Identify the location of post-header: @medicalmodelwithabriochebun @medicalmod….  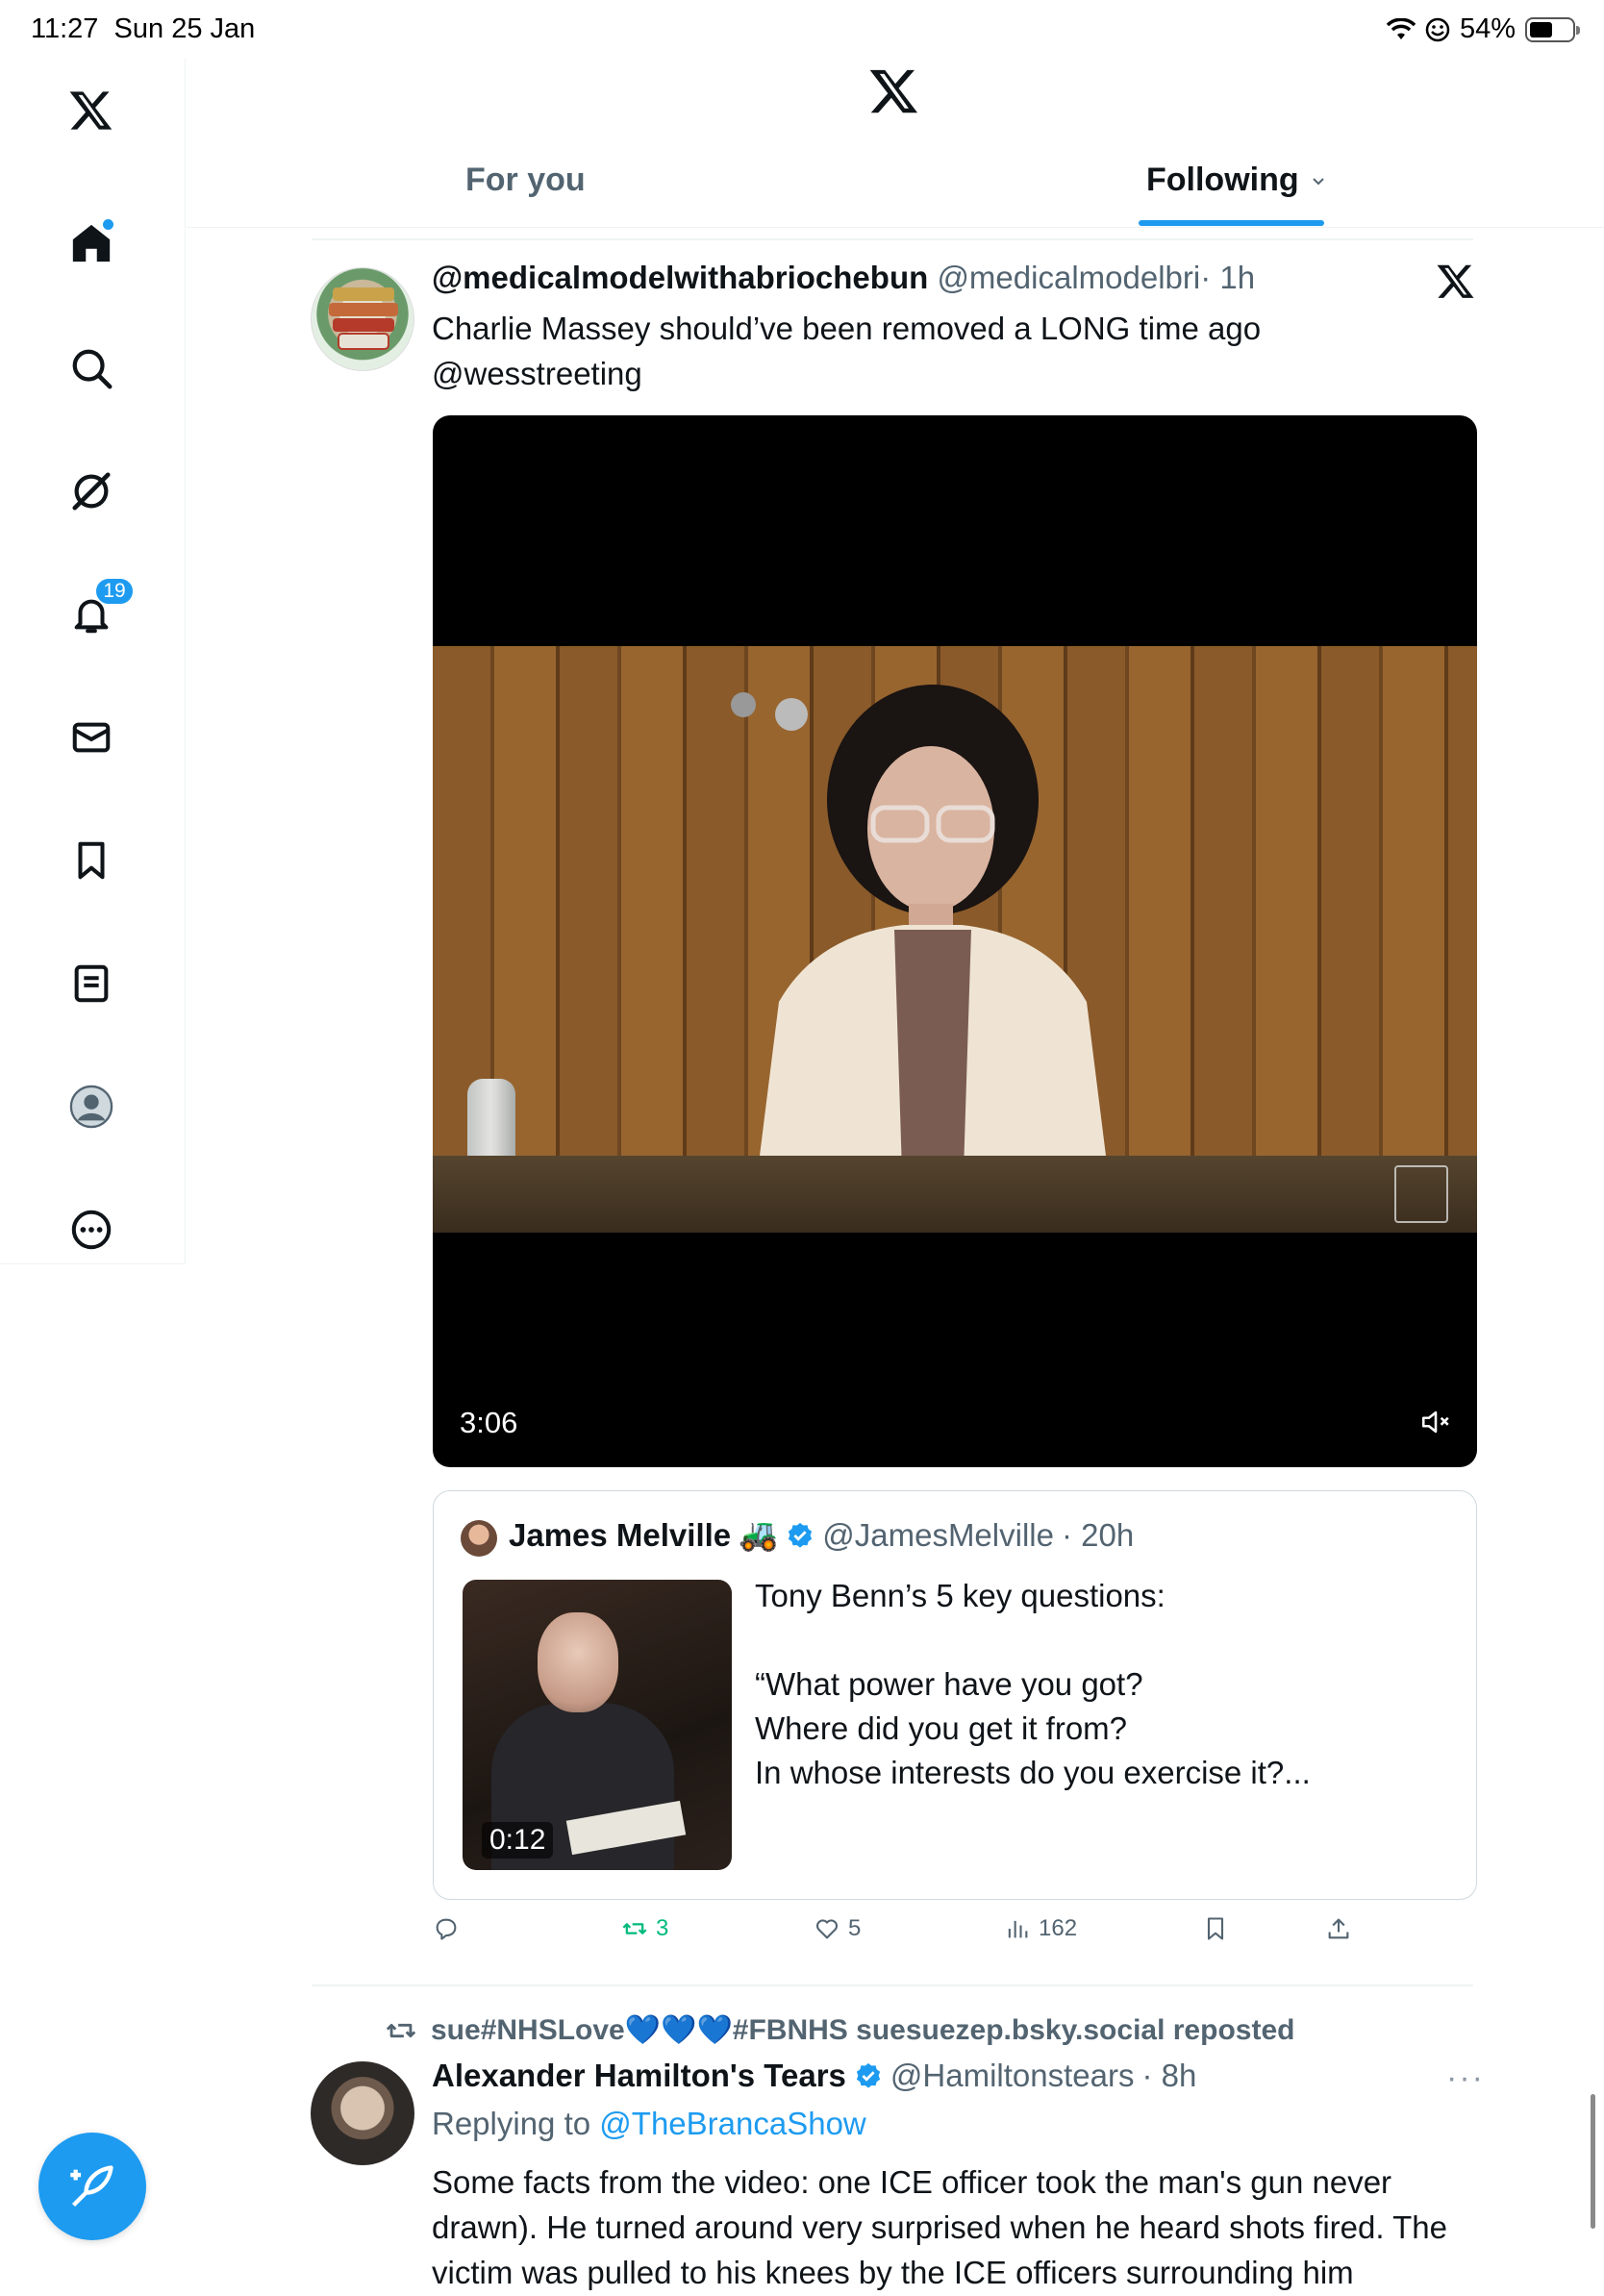
(843, 278).